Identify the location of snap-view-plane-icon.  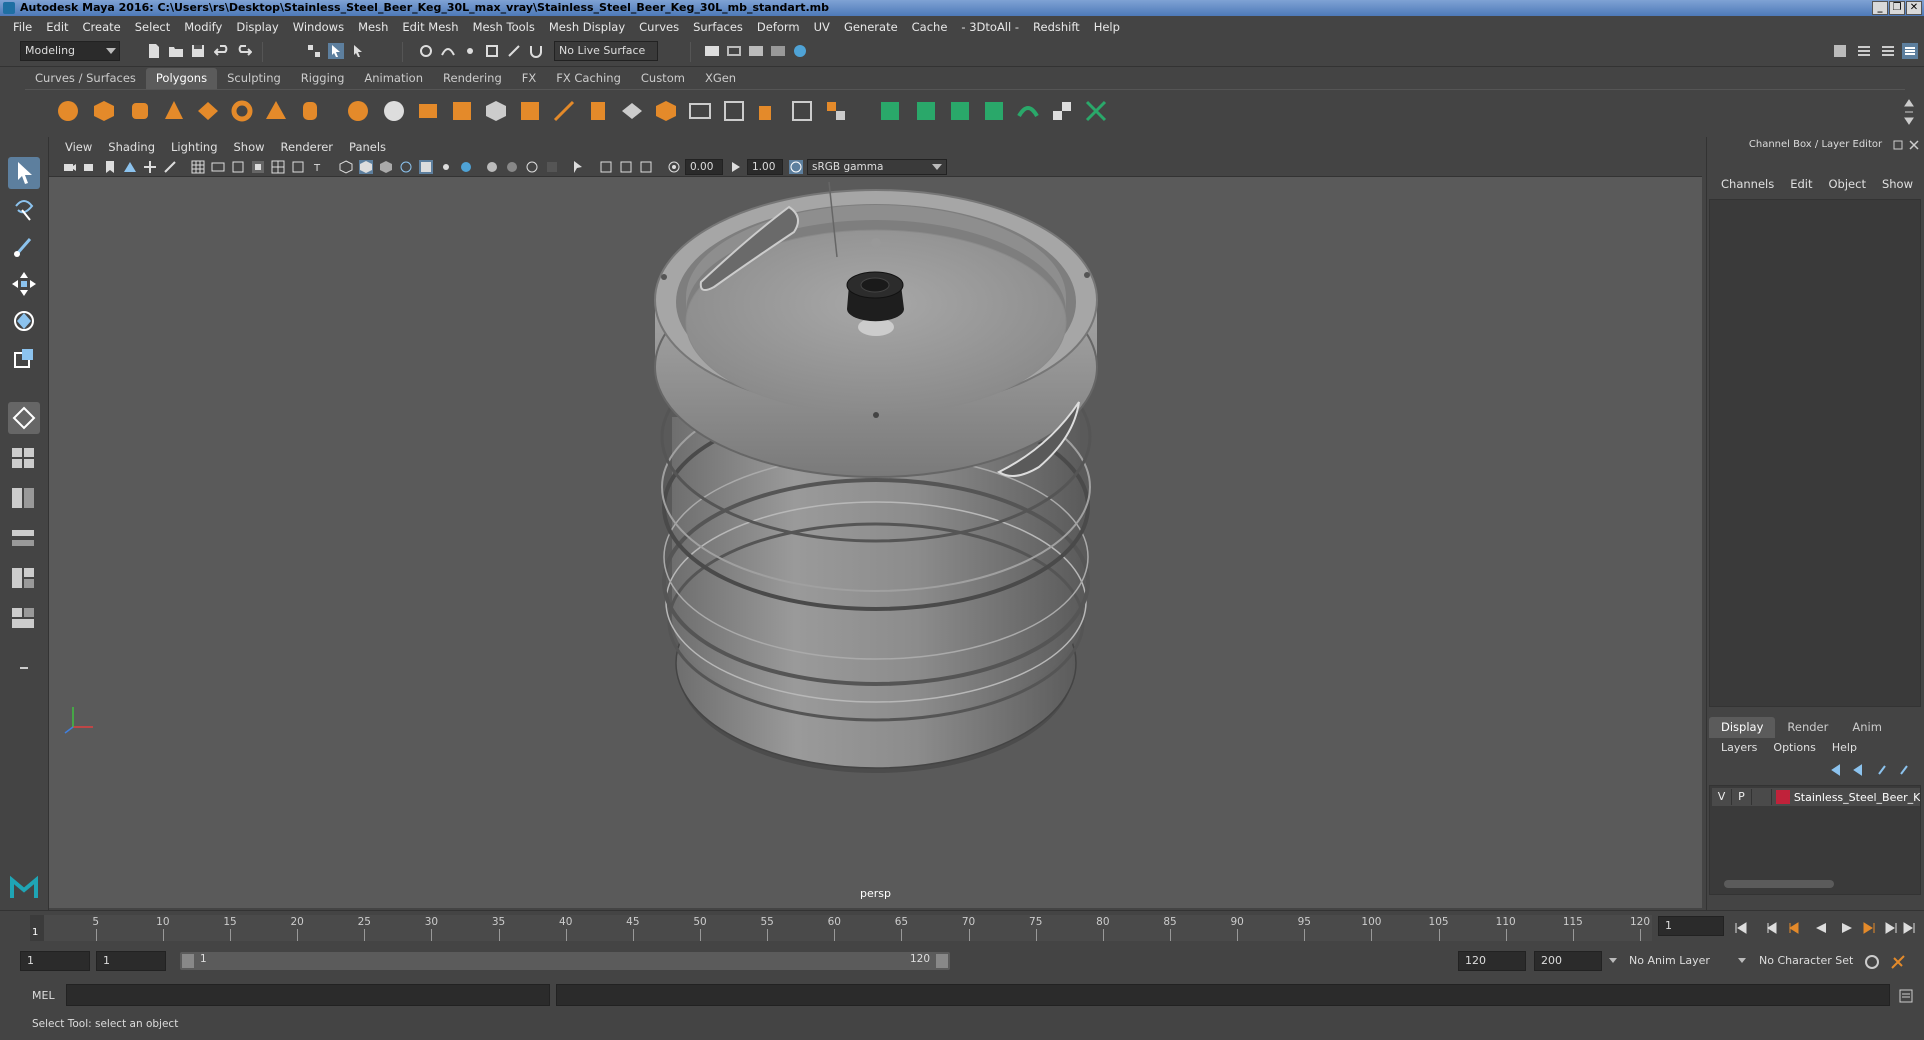
(492, 51).